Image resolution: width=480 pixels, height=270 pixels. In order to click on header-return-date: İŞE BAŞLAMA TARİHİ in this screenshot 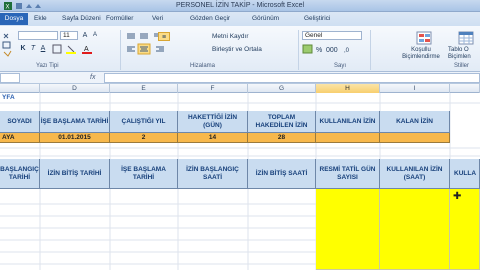, I will do `click(144, 174)`.